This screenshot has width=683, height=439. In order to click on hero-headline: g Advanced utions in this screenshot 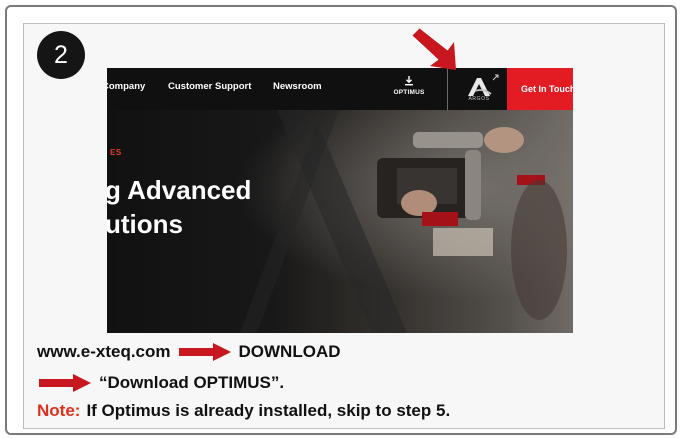, I will do `click(179, 207)`.